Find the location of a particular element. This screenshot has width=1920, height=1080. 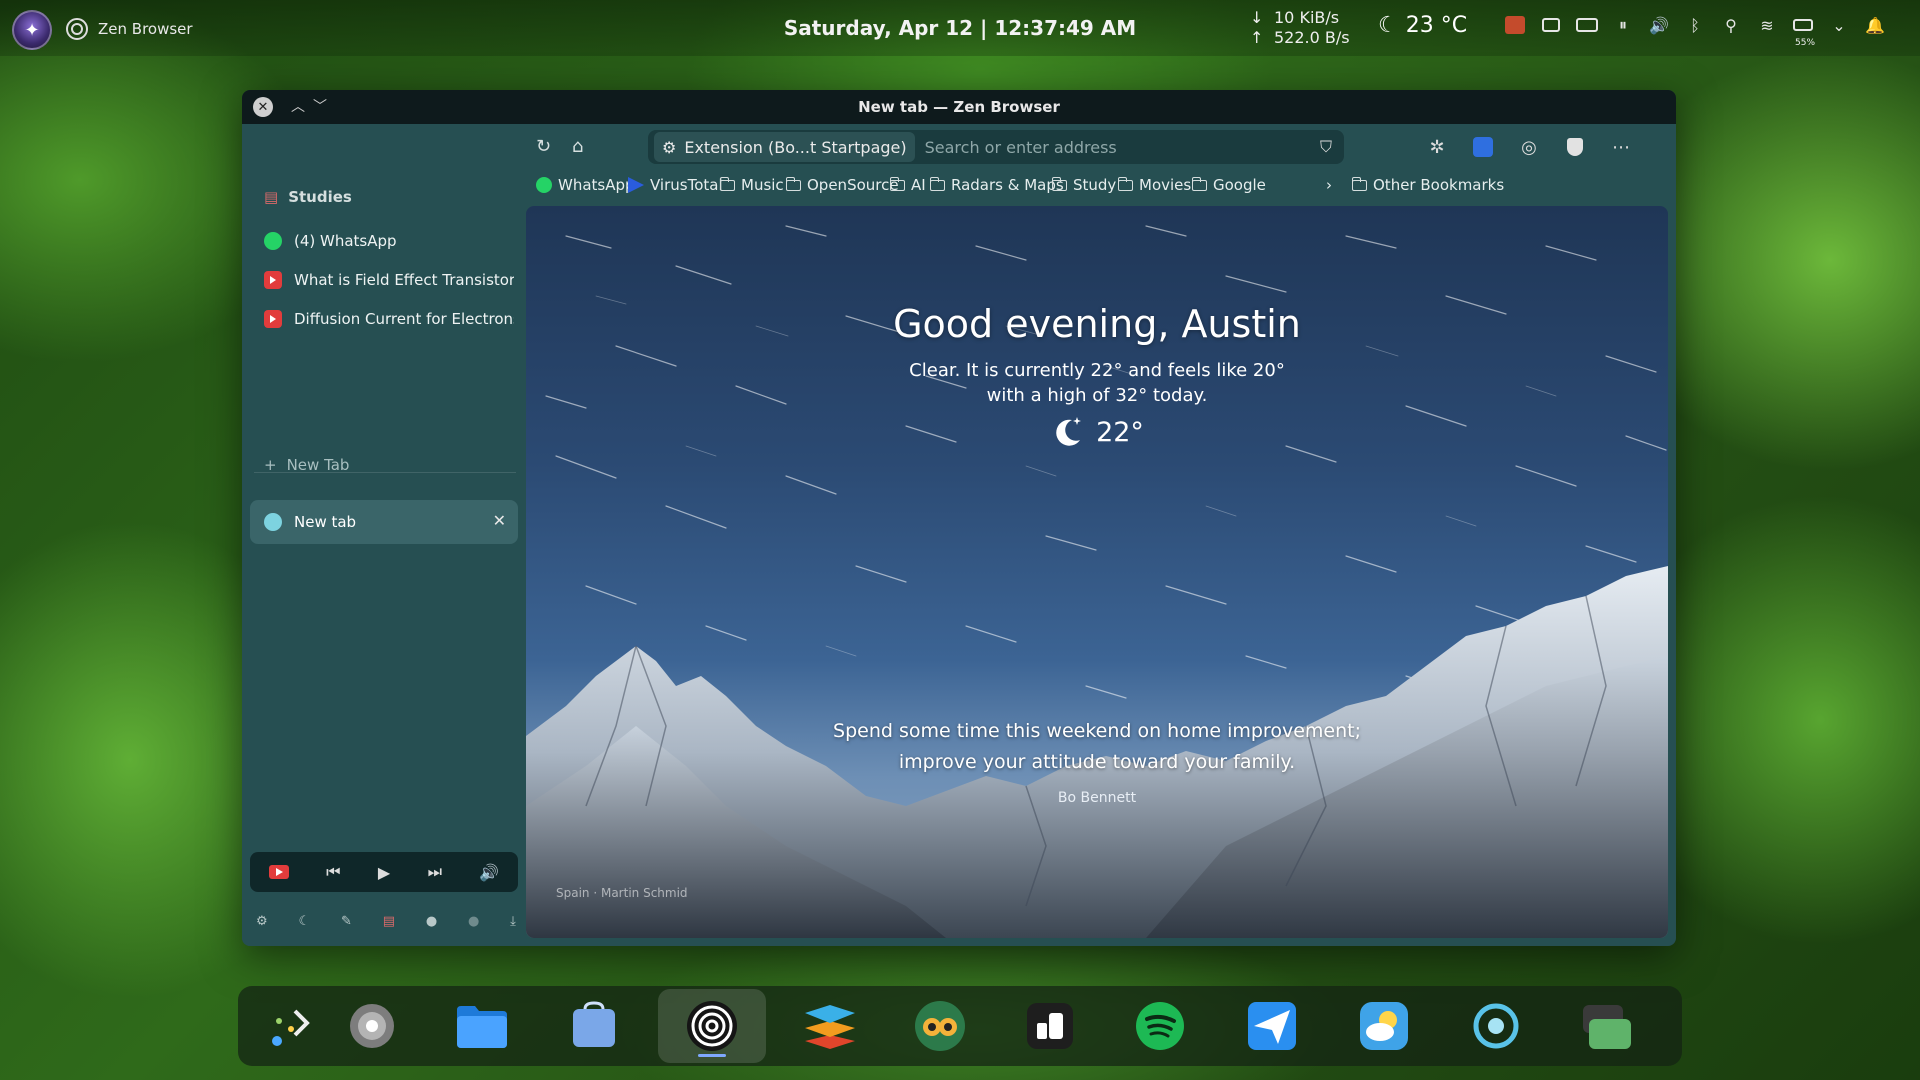

address-input: Search or enter address is located at coordinates (1122, 147).